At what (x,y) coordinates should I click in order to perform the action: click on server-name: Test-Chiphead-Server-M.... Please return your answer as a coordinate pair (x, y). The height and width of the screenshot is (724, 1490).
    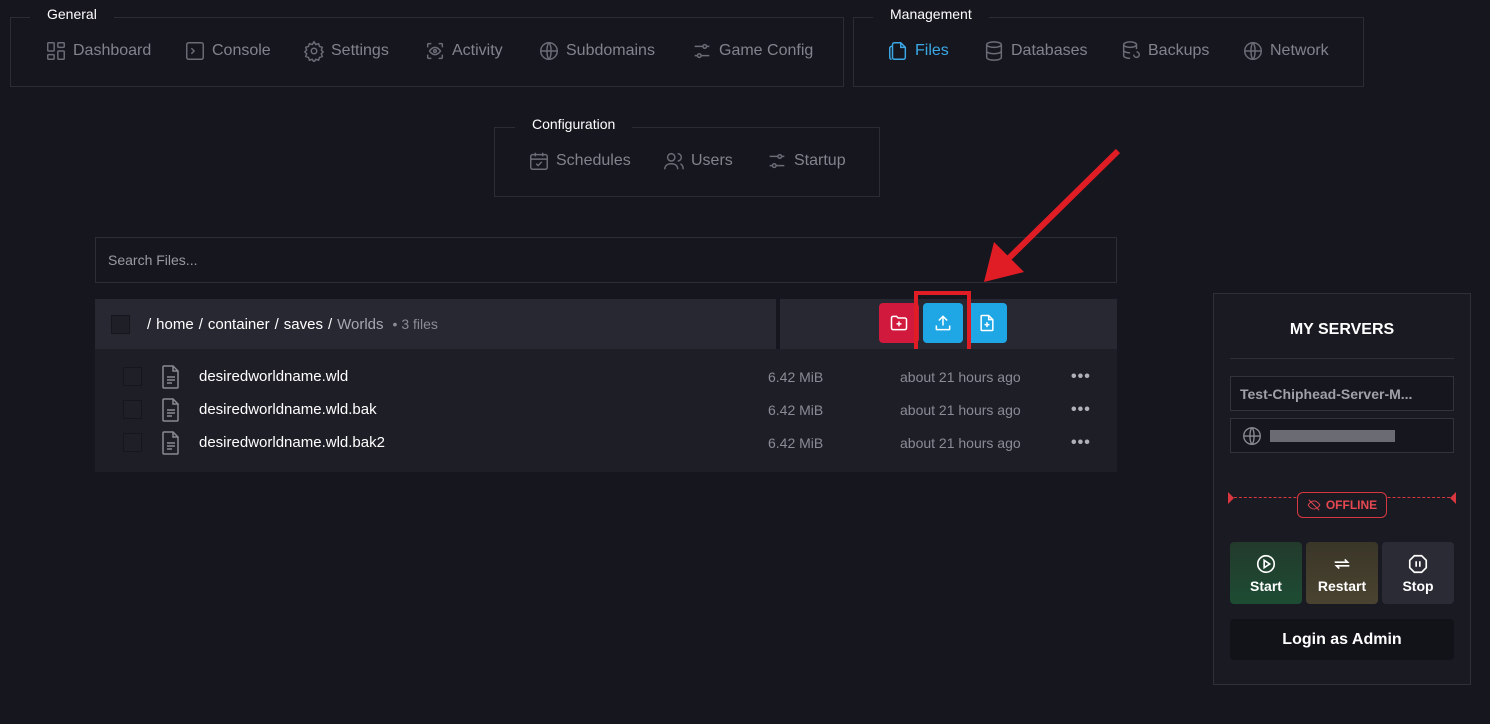
    Looking at the image, I should click on (1326, 393).